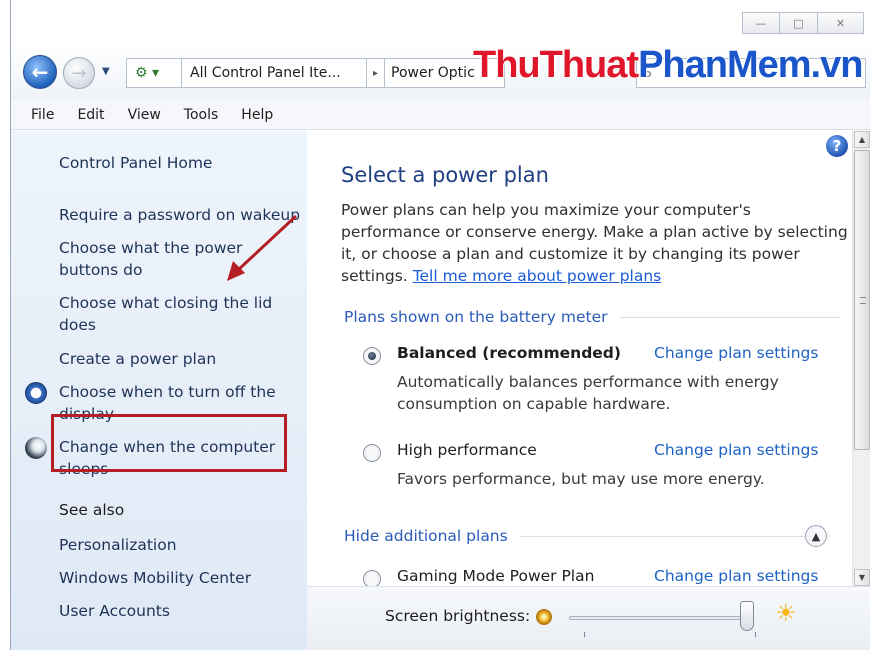 The image size is (870, 650). I want to click on maximize-button: □, so click(799, 23).